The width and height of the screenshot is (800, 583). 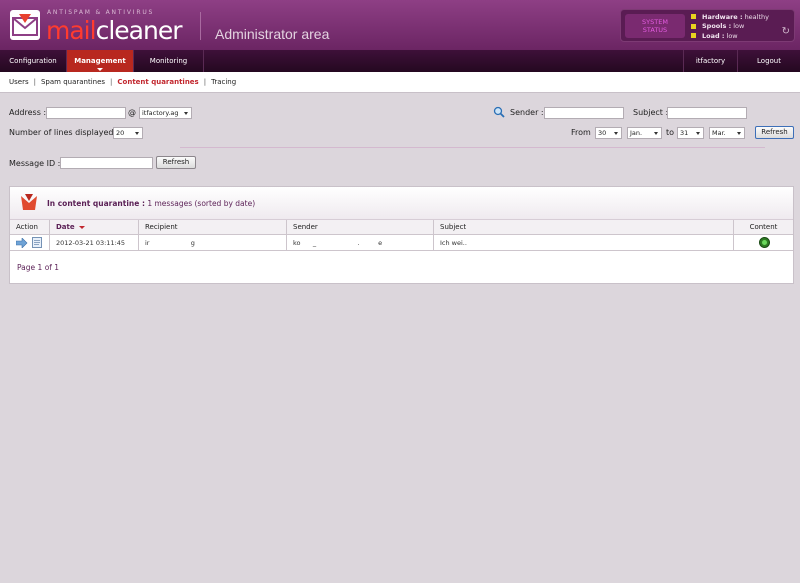 I want to click on from-label: From, so click(x=581, y=132).